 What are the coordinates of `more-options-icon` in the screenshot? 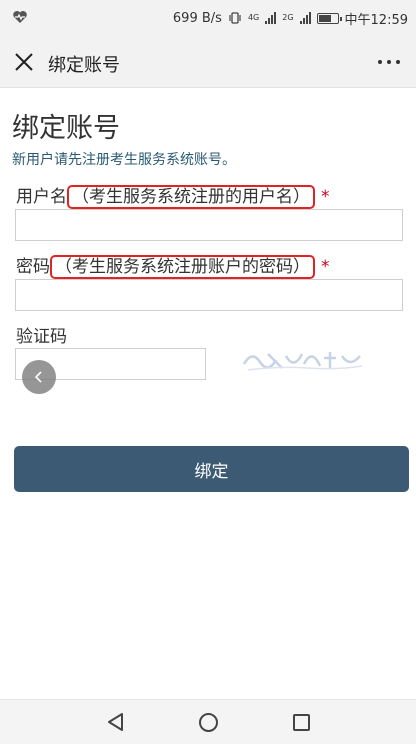 It's located at (389, 62).